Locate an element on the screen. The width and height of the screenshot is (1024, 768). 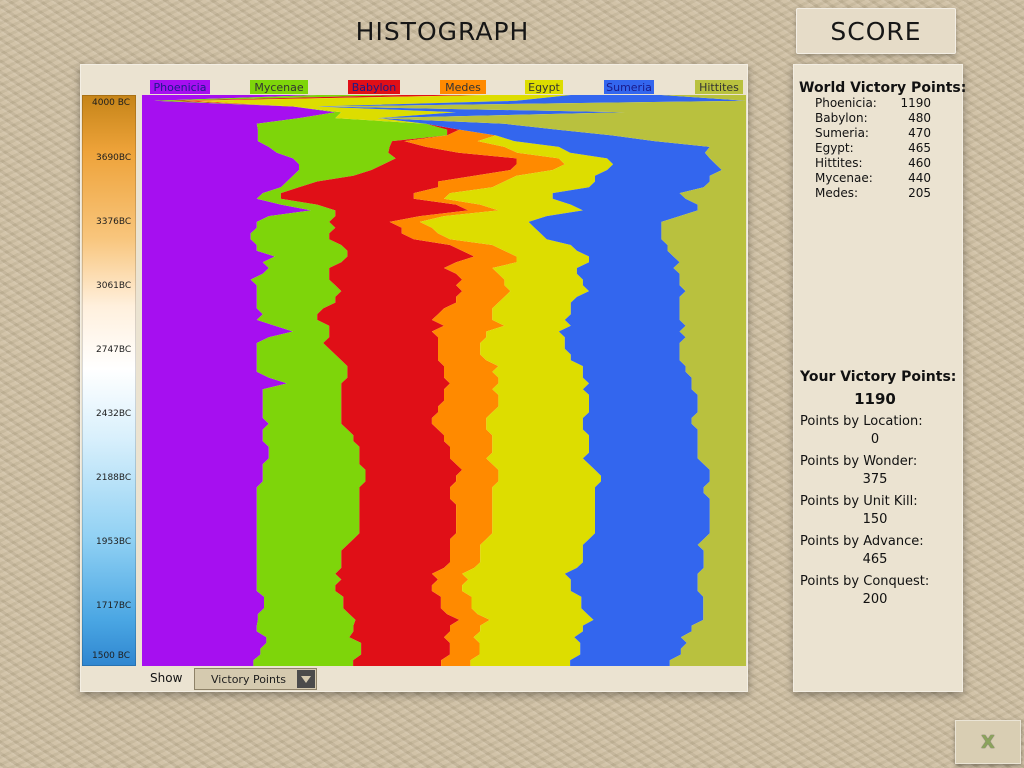
points-breakdown-value: 150 is located at coordinates (875, 519).